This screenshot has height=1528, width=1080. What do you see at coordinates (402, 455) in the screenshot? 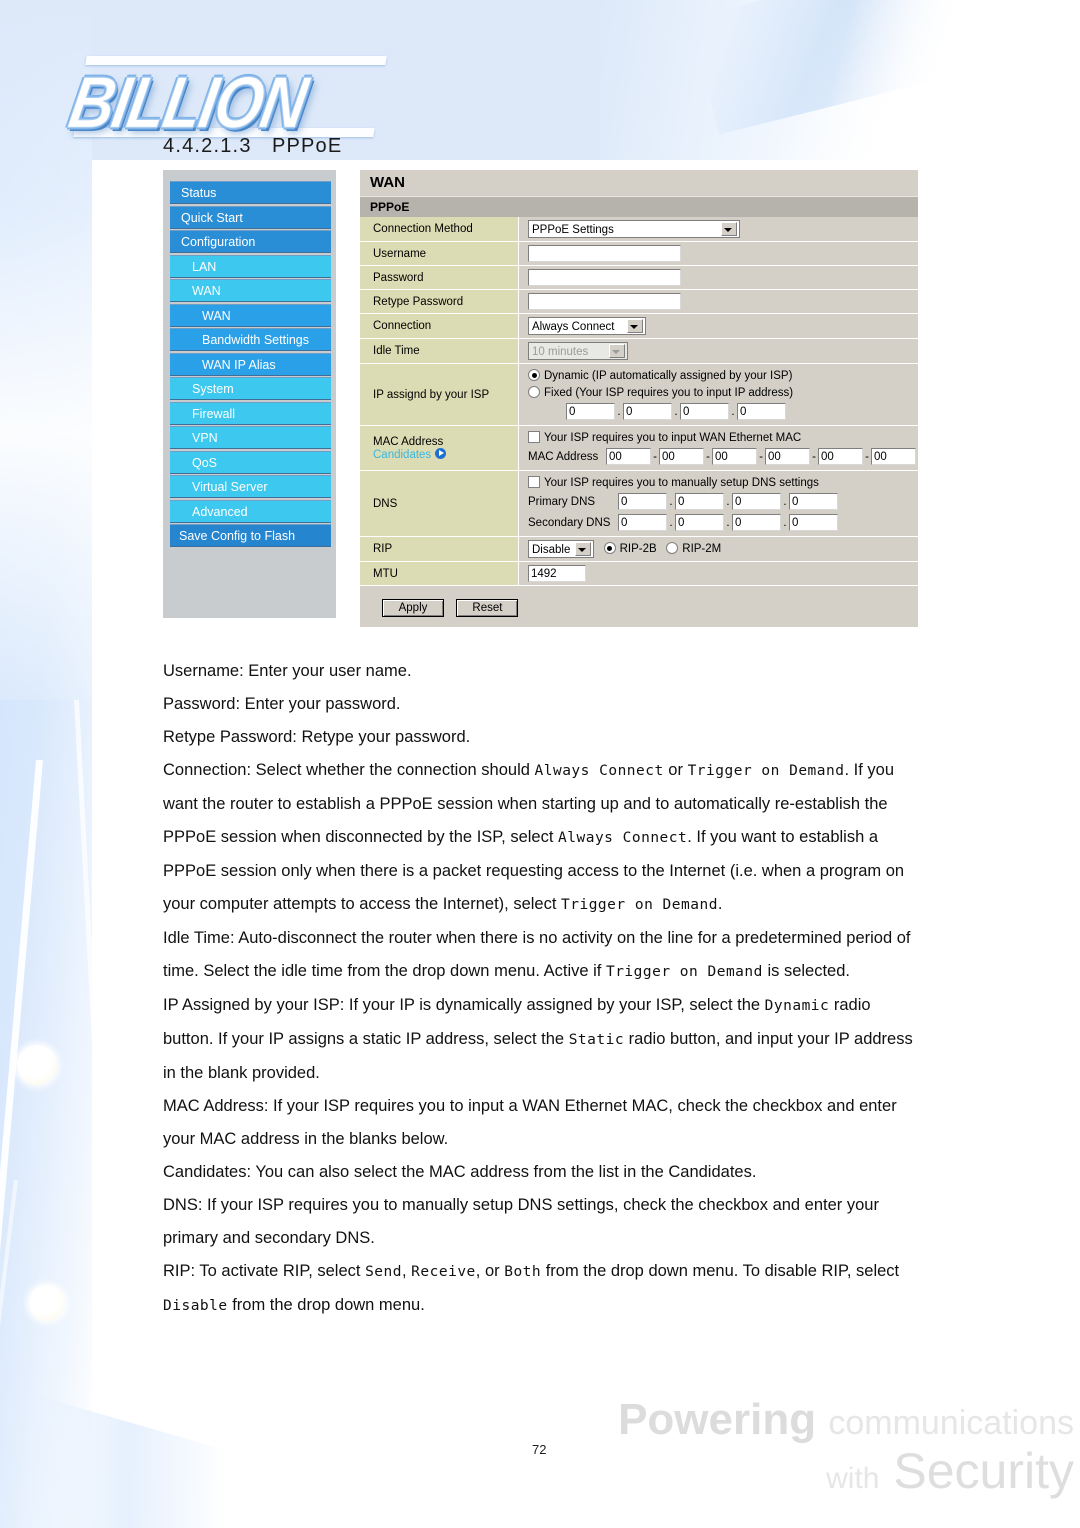
I see `candidates-link: Candidates` at bounding box center [402, 455].